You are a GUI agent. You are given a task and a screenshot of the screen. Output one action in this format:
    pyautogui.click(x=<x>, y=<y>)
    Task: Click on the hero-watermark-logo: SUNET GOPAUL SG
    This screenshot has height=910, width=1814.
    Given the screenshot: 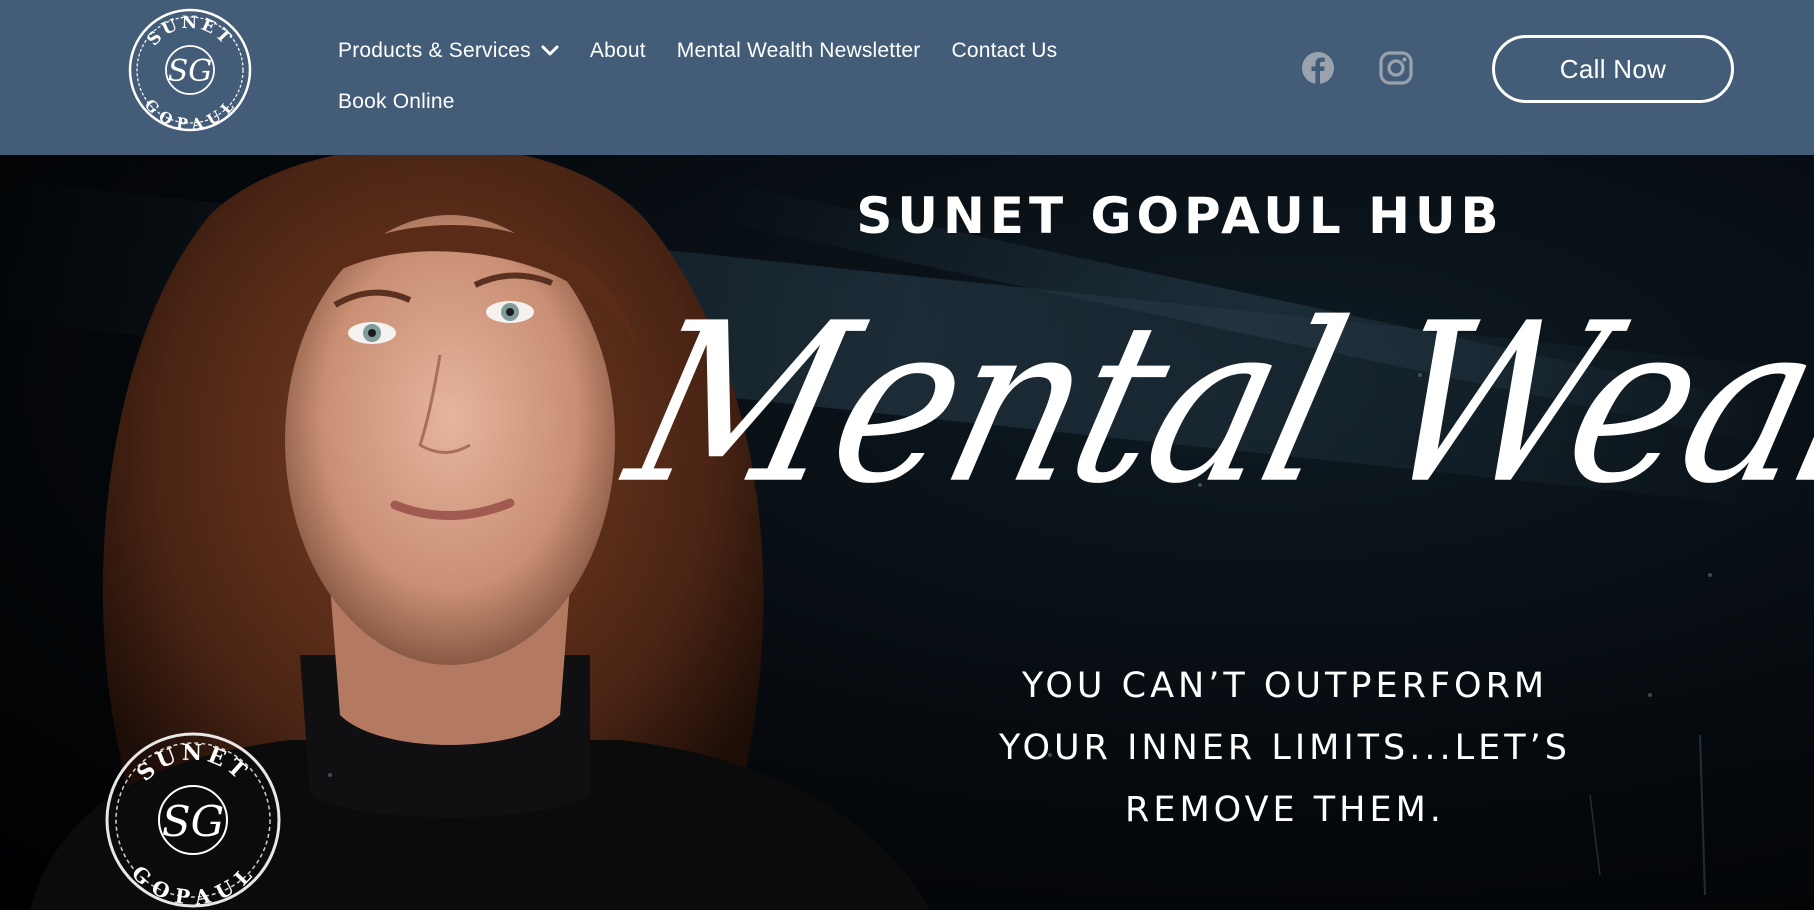 What is the action you would take?
    pyautogui.click(x=193, y=821)
    